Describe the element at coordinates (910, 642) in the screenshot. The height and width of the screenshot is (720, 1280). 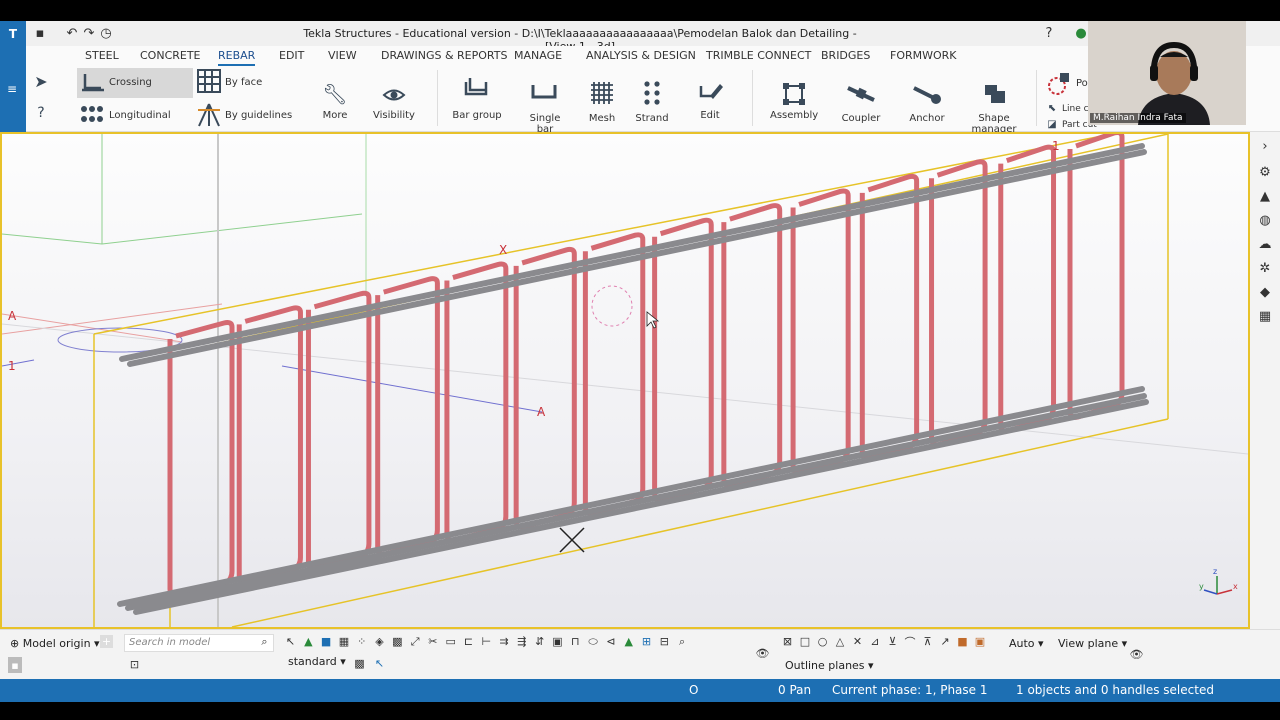
I see `snap-switch-icon: ⌒` at that location.